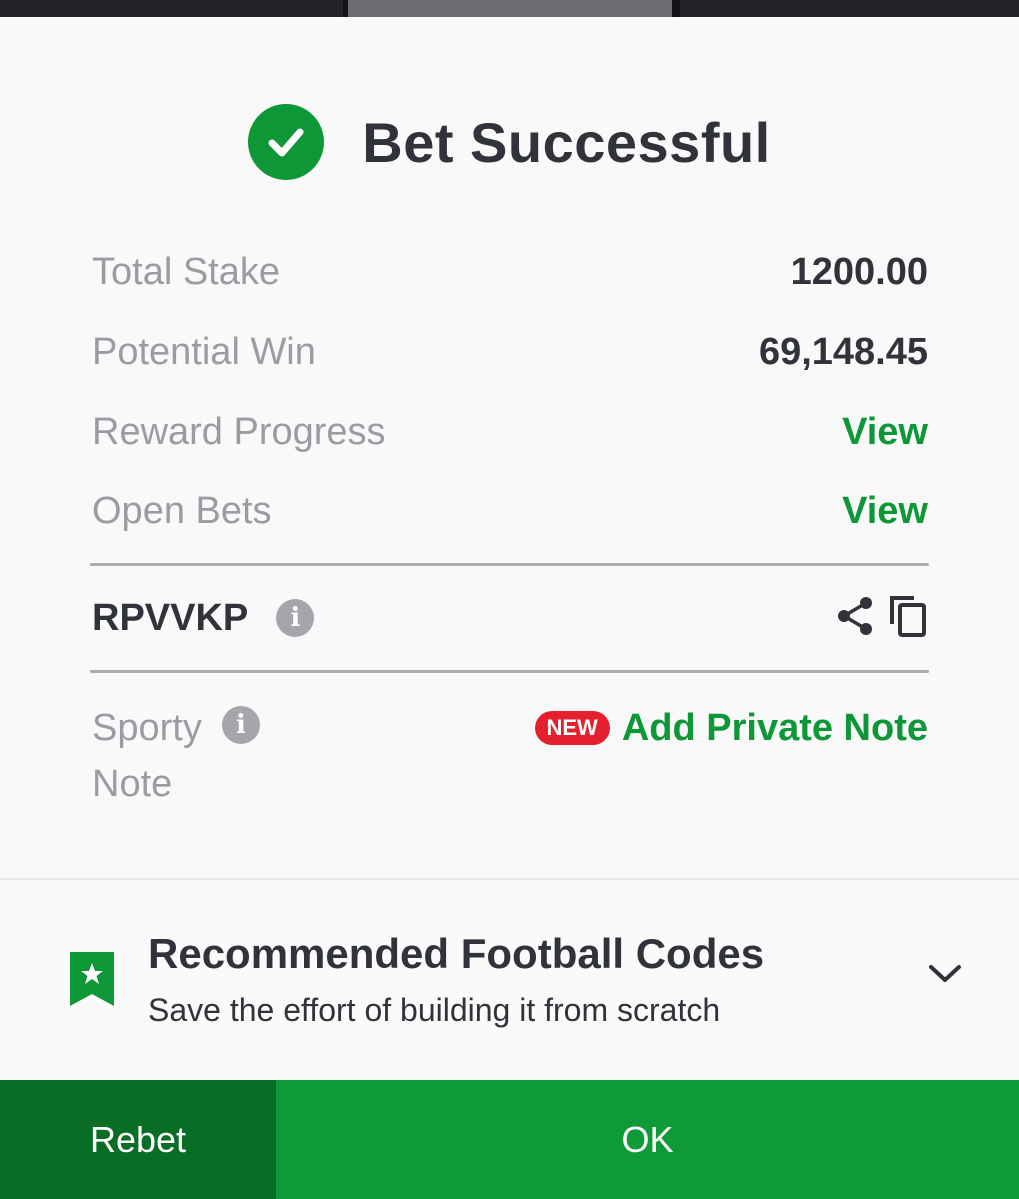  I want to click on sporty-note-row: Sporty Note i NEW Add Private Note, so click(510, 755).